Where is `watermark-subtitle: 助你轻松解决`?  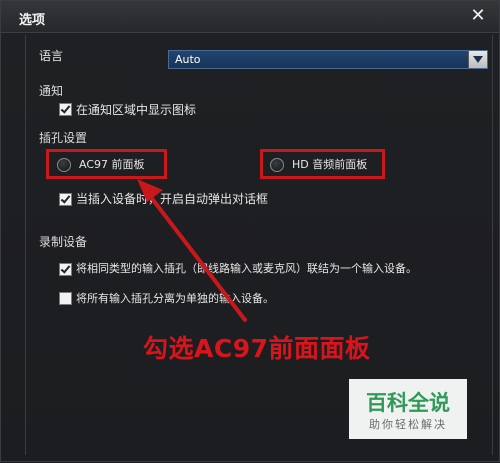
watermark-subtitle: 助你轻松解决 is located at coordinates (408, 424).